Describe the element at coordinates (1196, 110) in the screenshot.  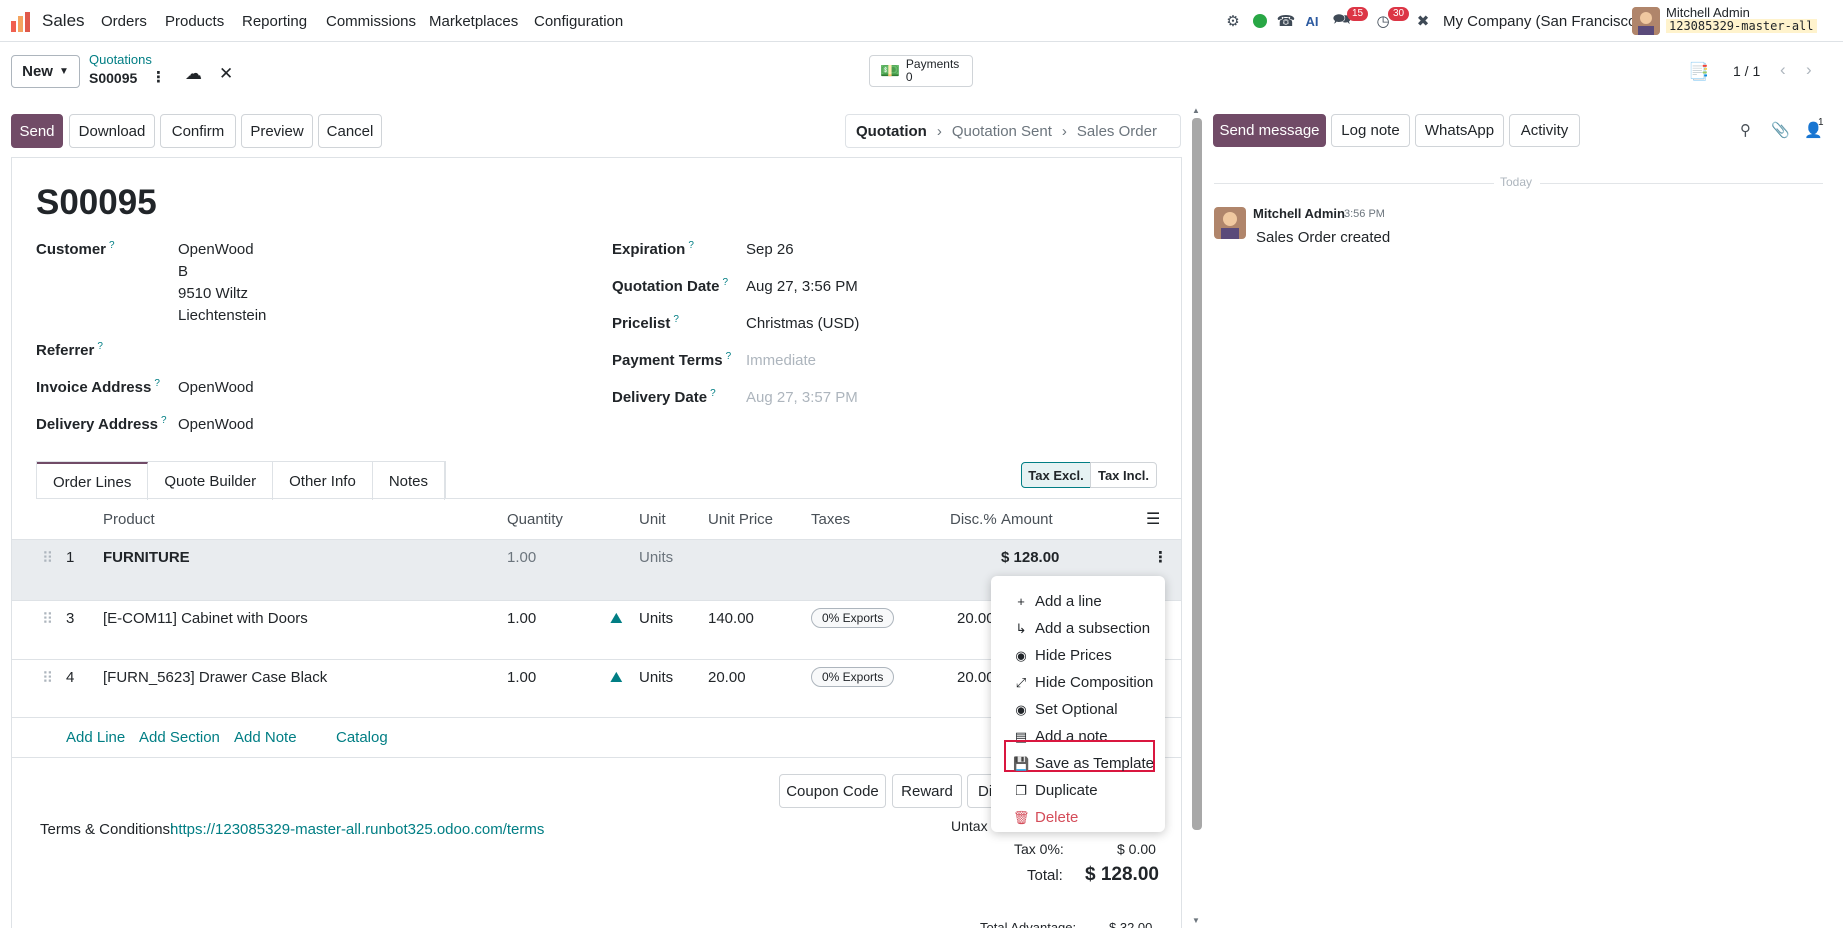
I see `scroll-up-icon: ▲` at that location.